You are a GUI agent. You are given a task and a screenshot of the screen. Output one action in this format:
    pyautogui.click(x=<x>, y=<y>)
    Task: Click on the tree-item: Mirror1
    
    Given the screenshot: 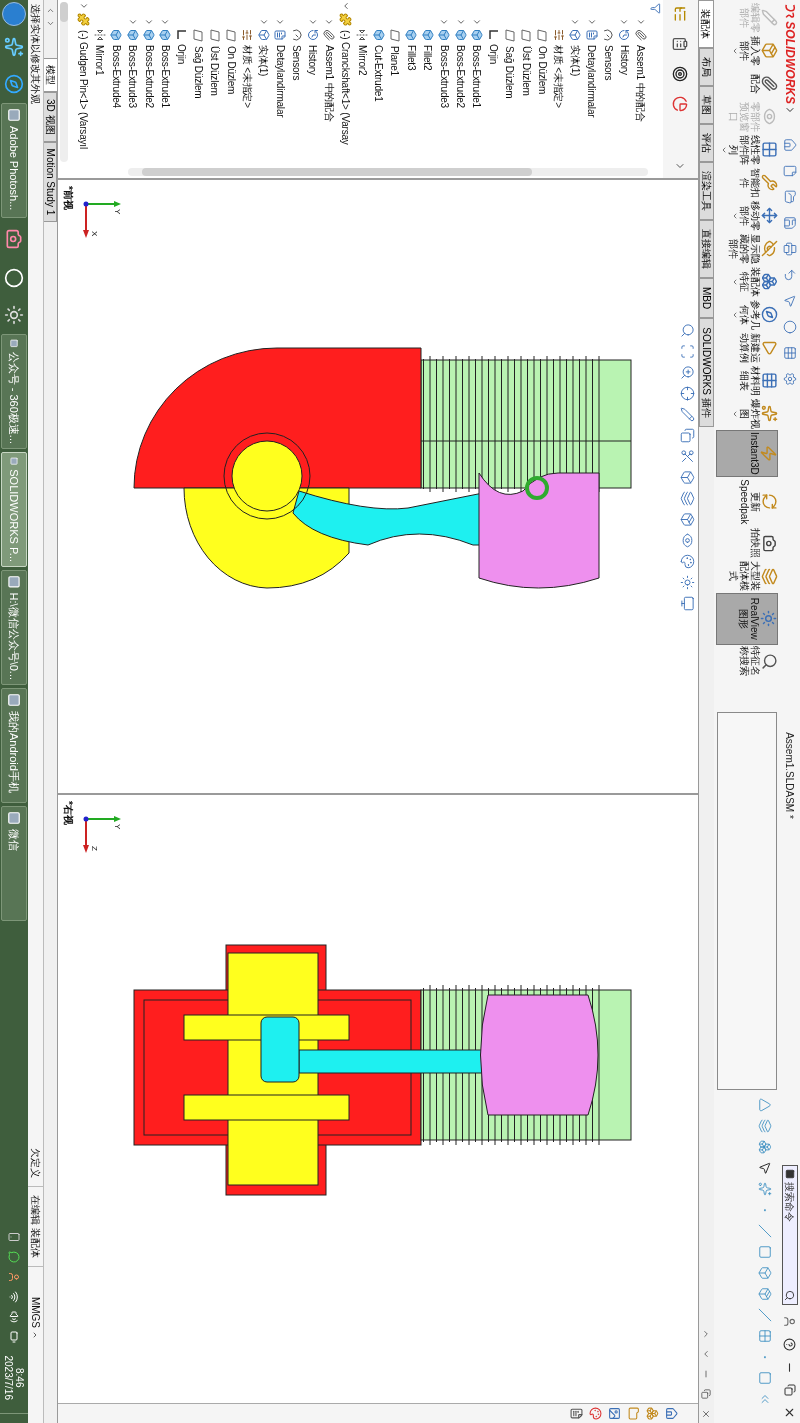 What is the action you would take?
    pyautogui.click(x=100, y=60)
    